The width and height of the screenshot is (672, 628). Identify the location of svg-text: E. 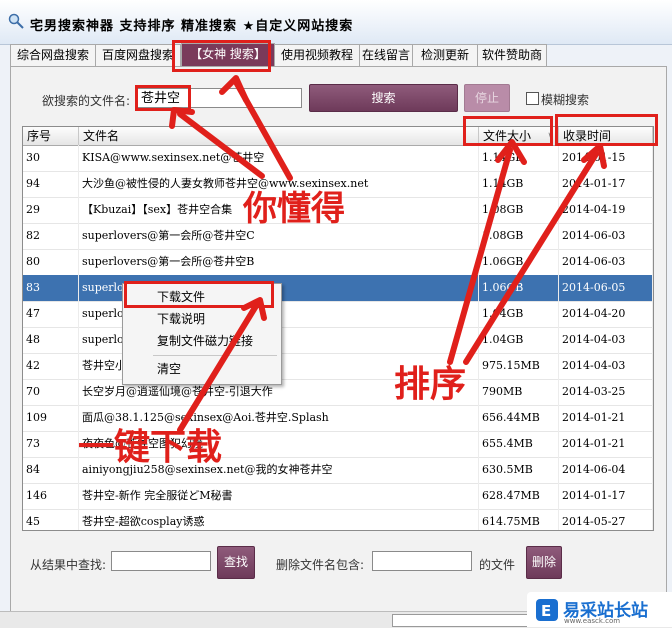
(546, 611).